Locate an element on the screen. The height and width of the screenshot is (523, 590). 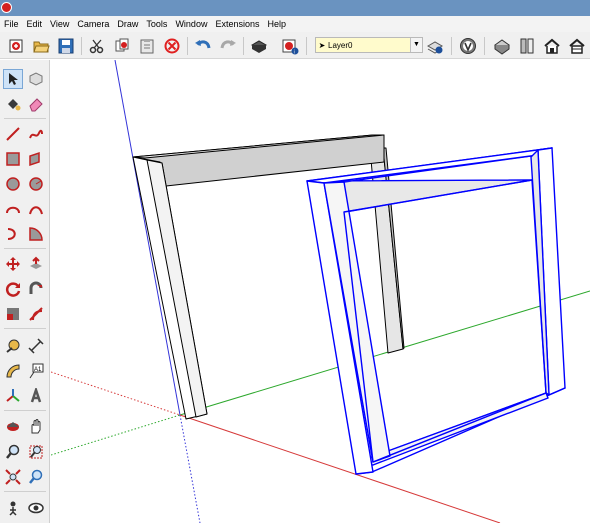
three-point-arc-icon is located at coordinates (13, 234).